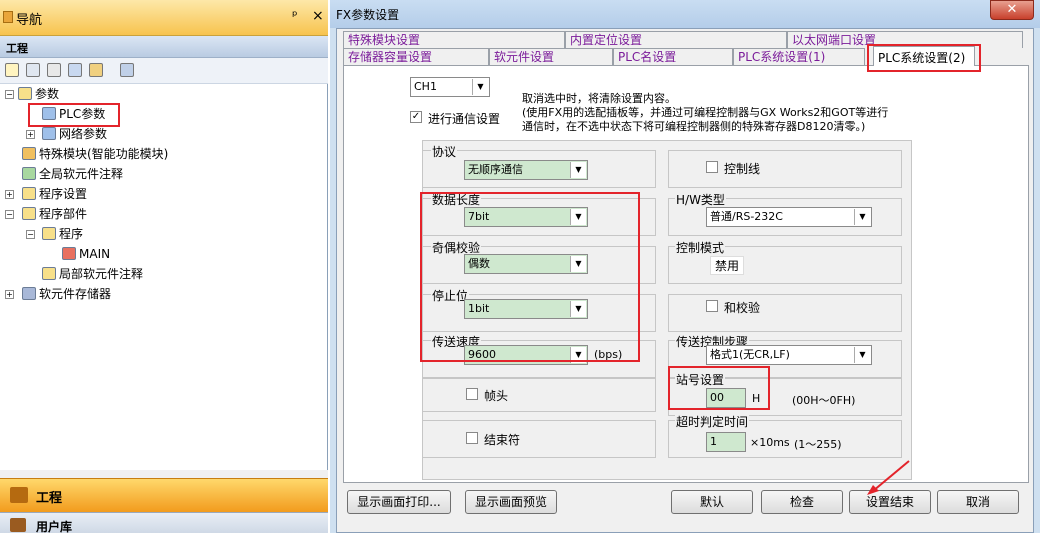 The width and height of the screenshot is (1040, 535). I want to click on transfer-procedure-select: 格式1(无CR,LF) ▼, so click(789, 355).